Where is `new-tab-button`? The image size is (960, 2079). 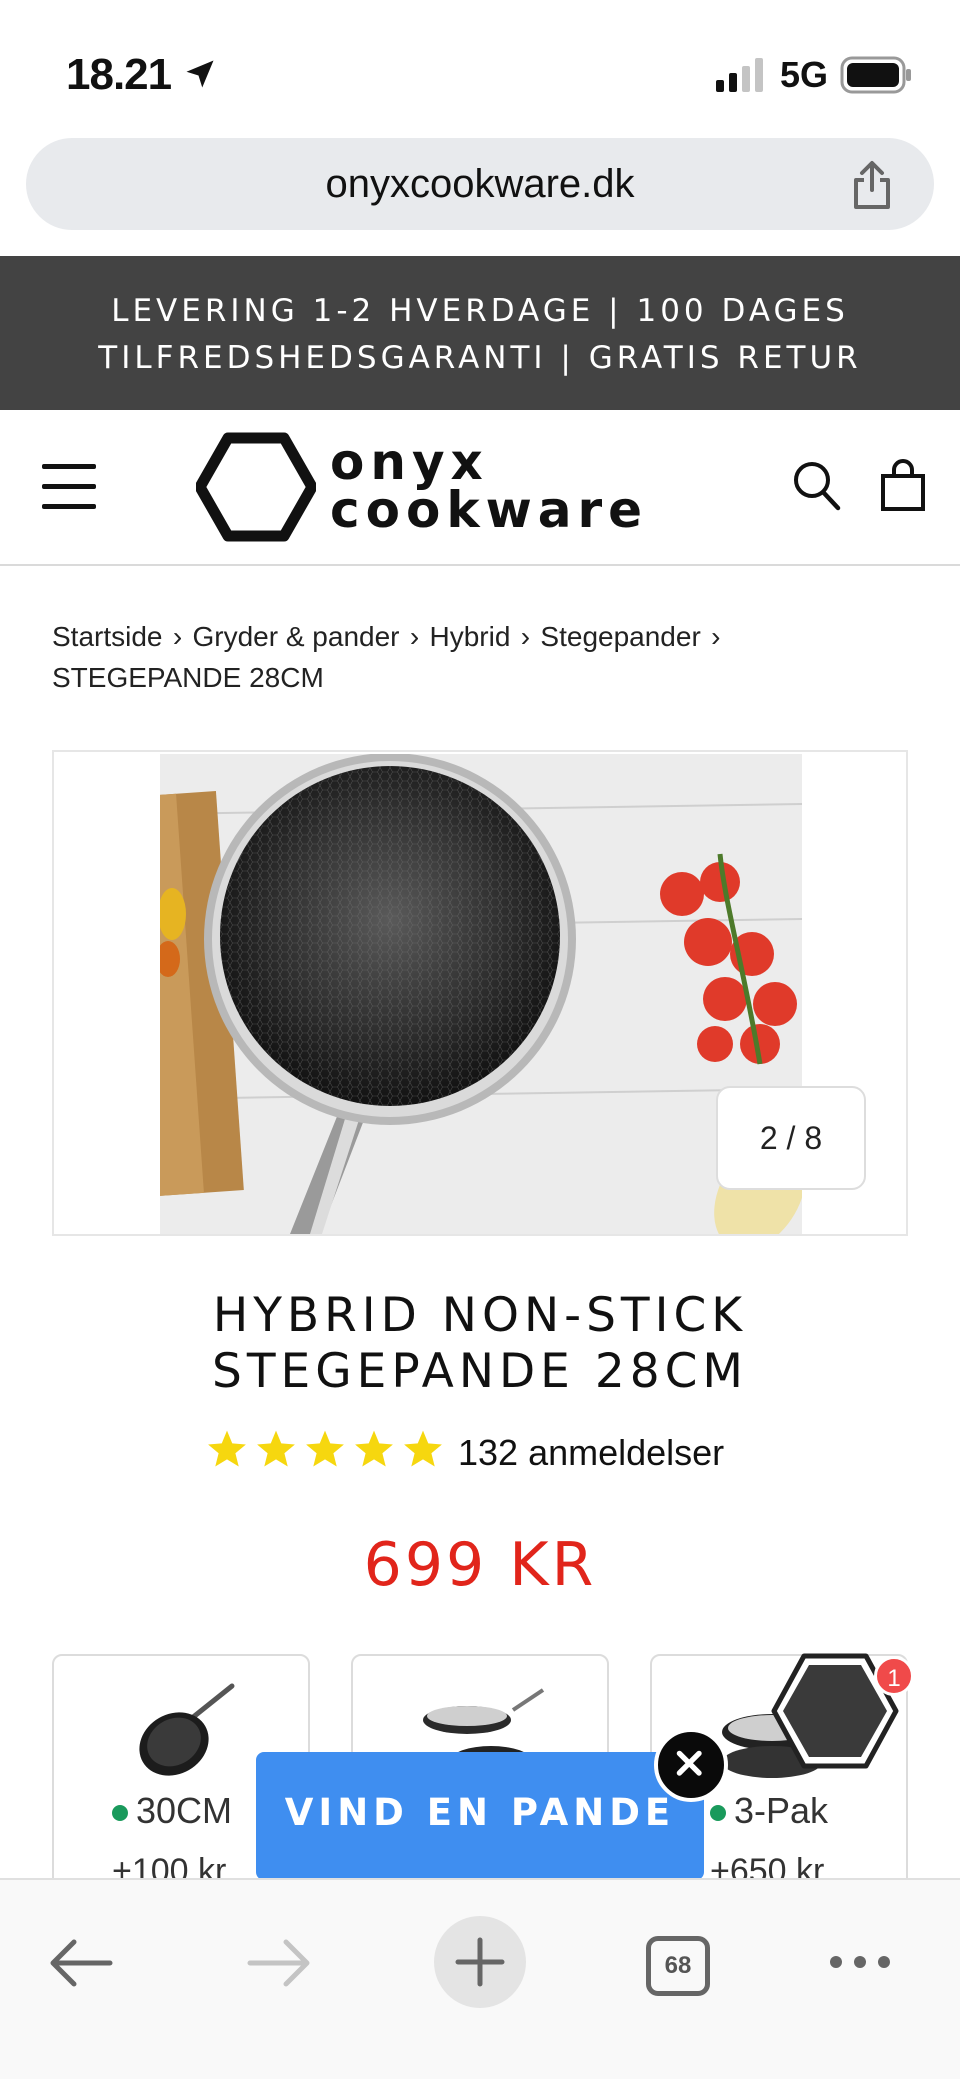
new-tab-button is located at coordinates (480, 1962).